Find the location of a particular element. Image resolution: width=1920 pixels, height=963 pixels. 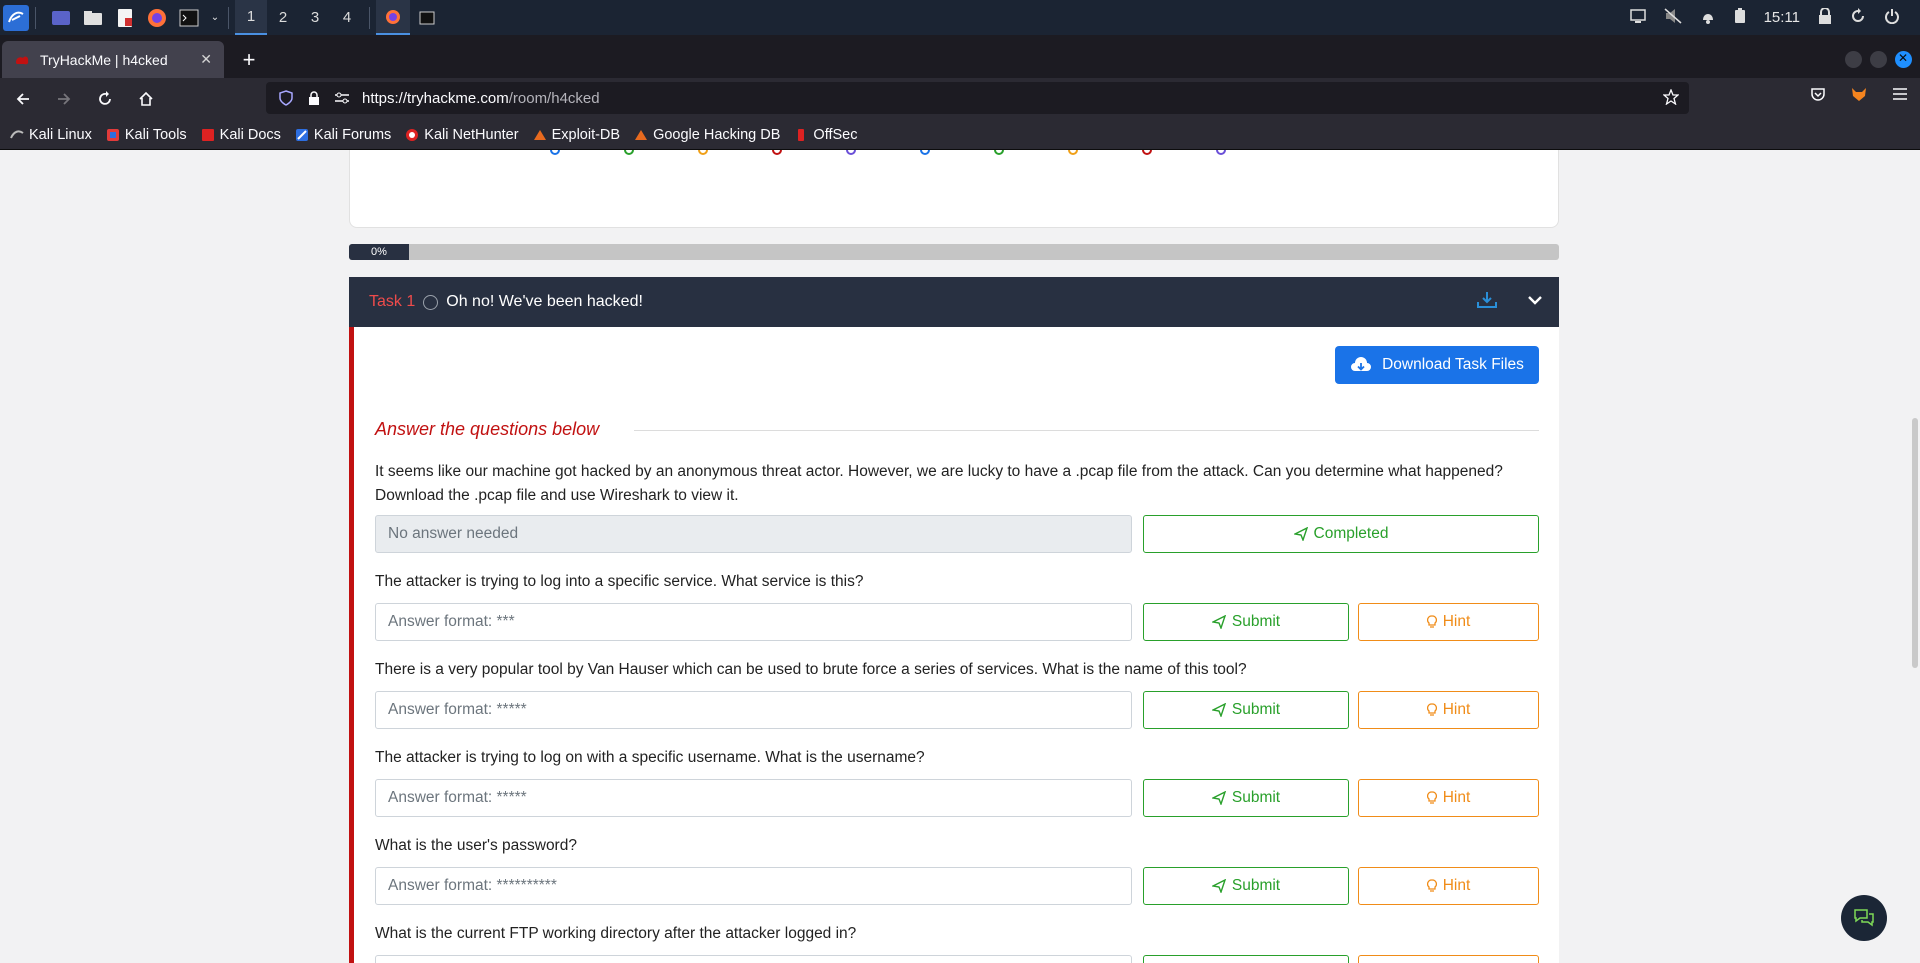

reload-button is located at coordinates (105, 99).